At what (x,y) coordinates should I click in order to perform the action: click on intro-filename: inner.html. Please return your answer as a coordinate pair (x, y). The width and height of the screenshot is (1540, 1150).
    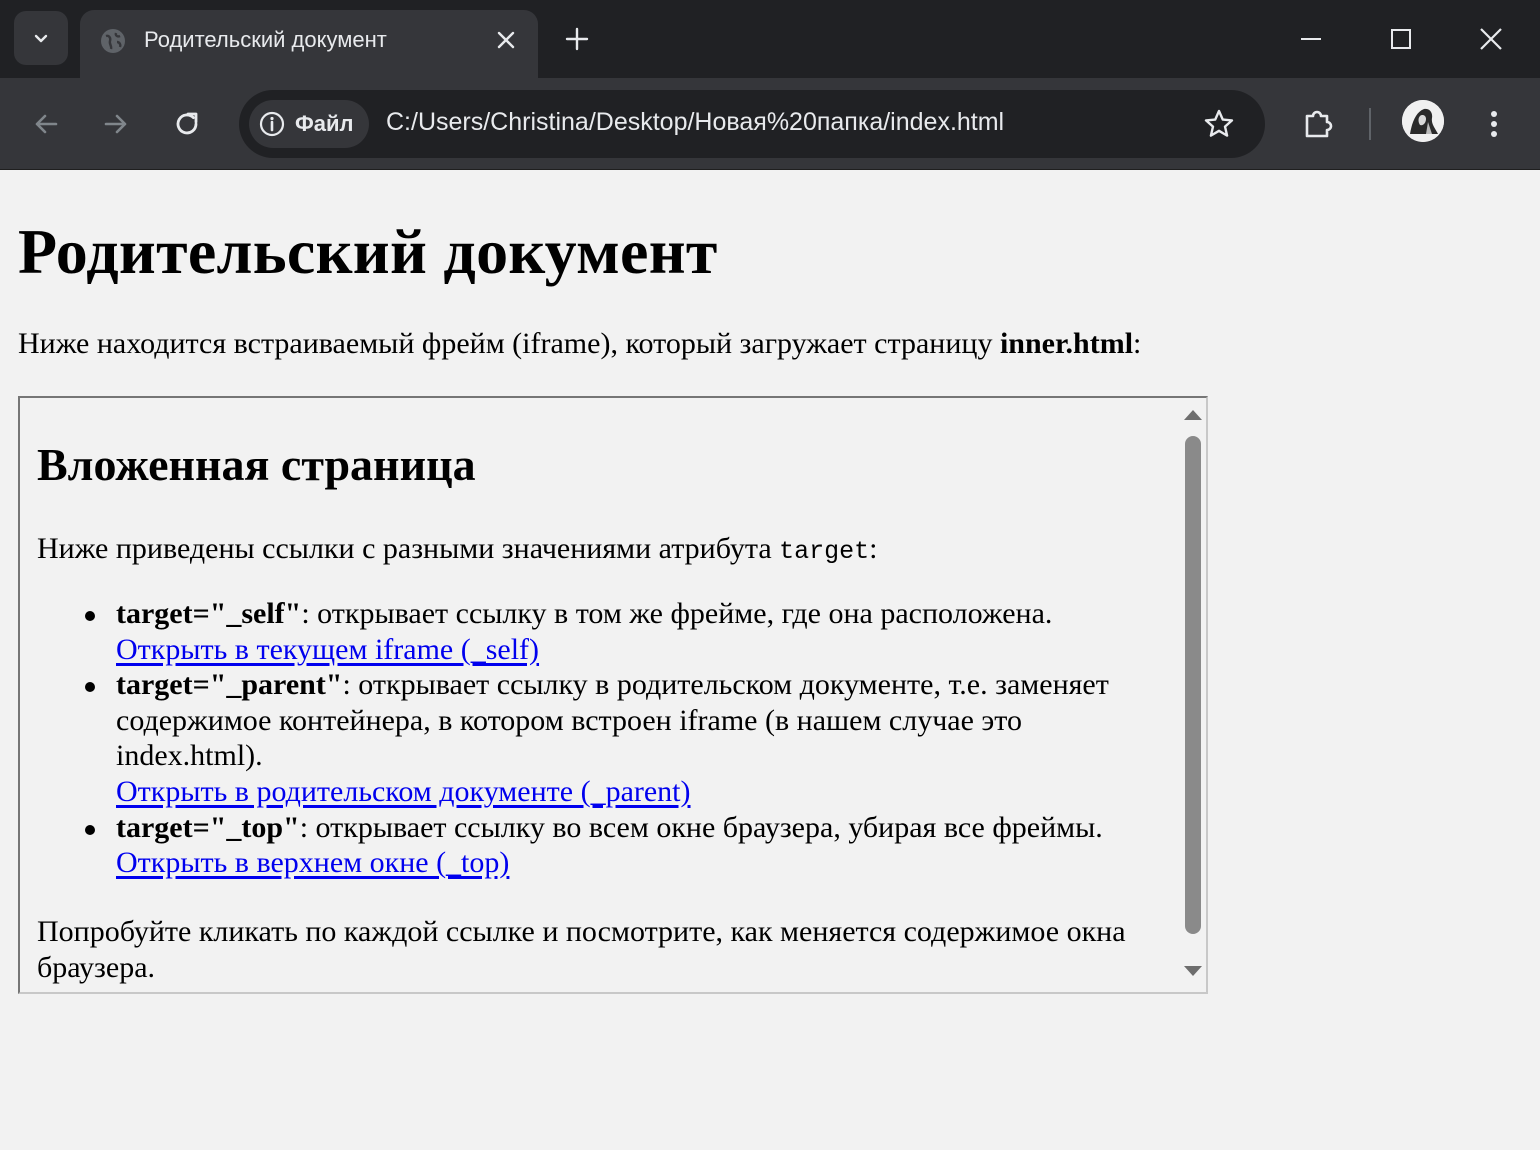
    Looking at the image, I should click on (1066, 343).